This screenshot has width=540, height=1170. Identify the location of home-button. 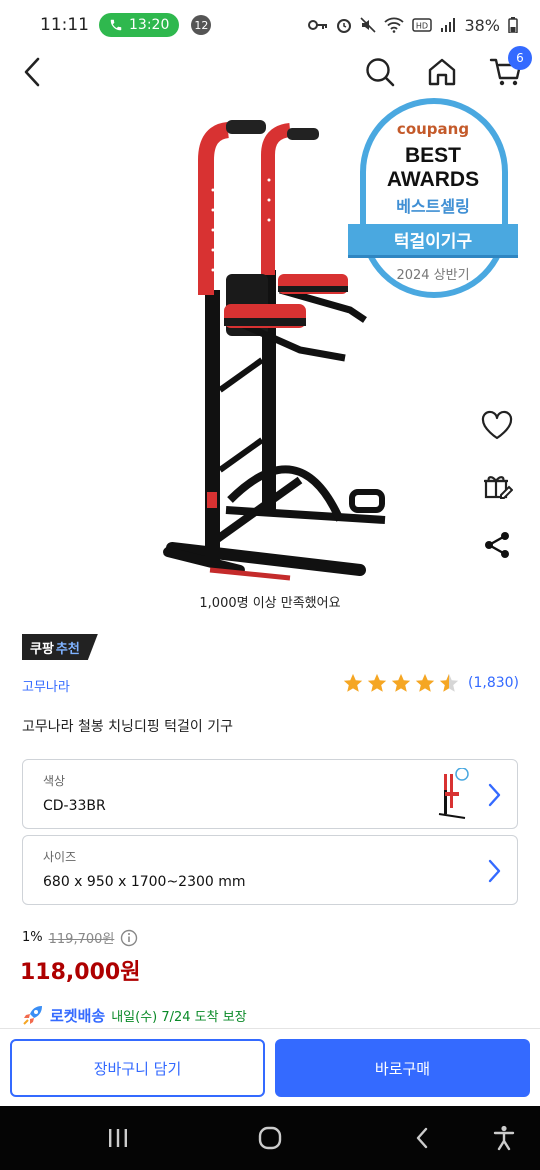
(442, 72).